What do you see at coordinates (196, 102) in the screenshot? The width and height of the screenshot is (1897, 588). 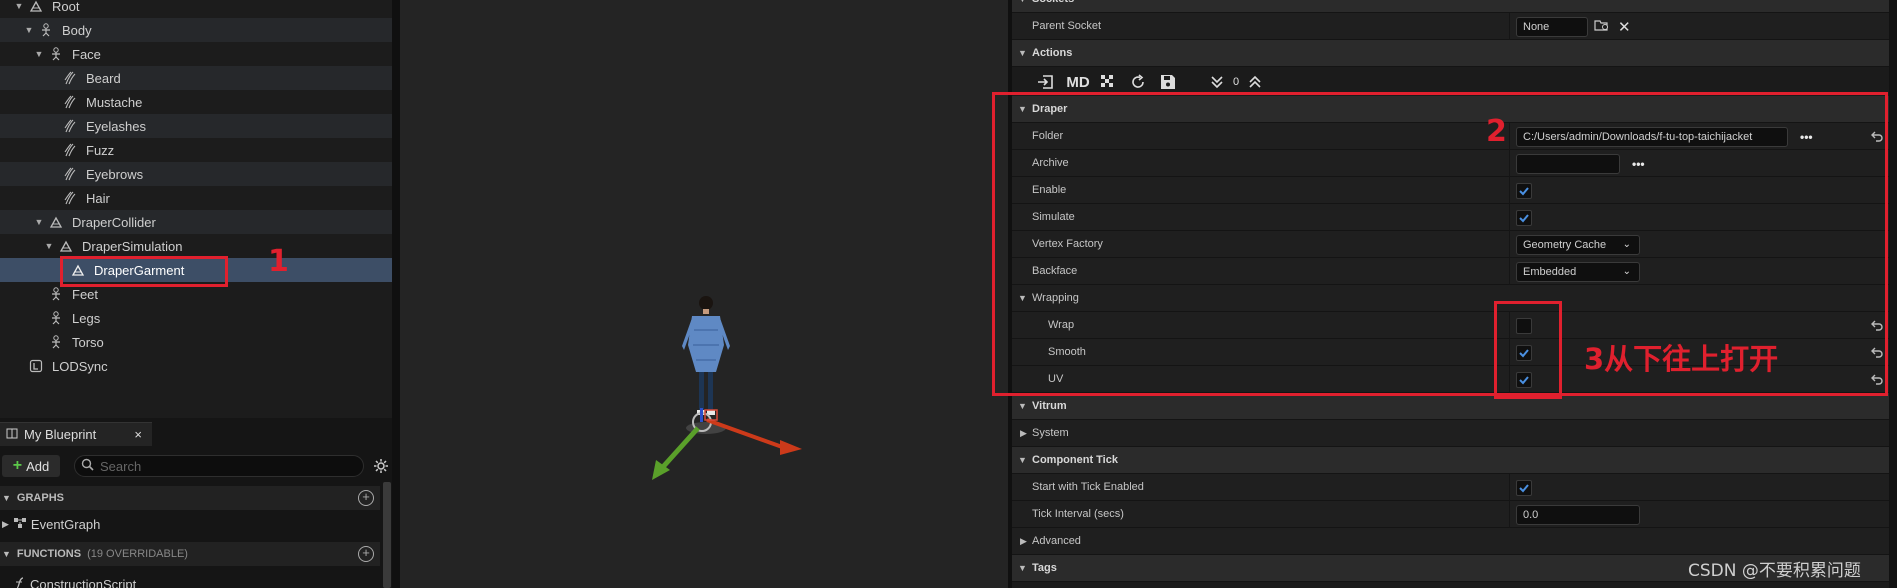 I see `tree-item-mustache: Mustache` at bounding box center [196, 102].